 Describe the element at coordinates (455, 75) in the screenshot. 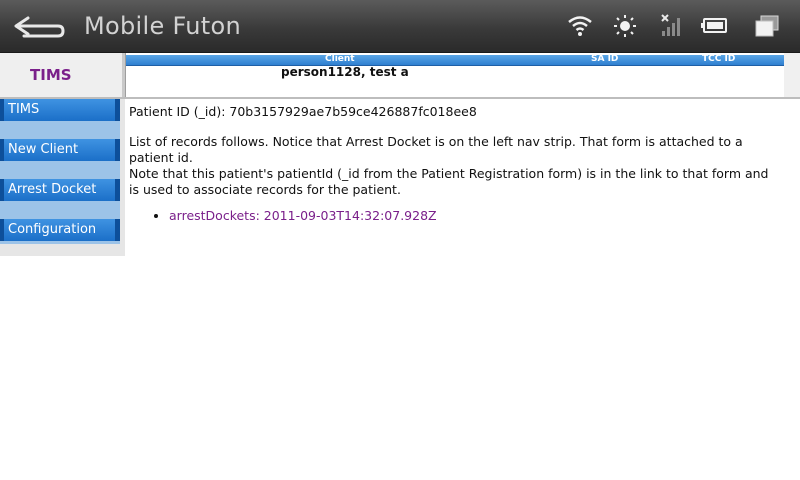

I see `client-info-table: Client SA ID TCC ID person1128, test a` at that location.